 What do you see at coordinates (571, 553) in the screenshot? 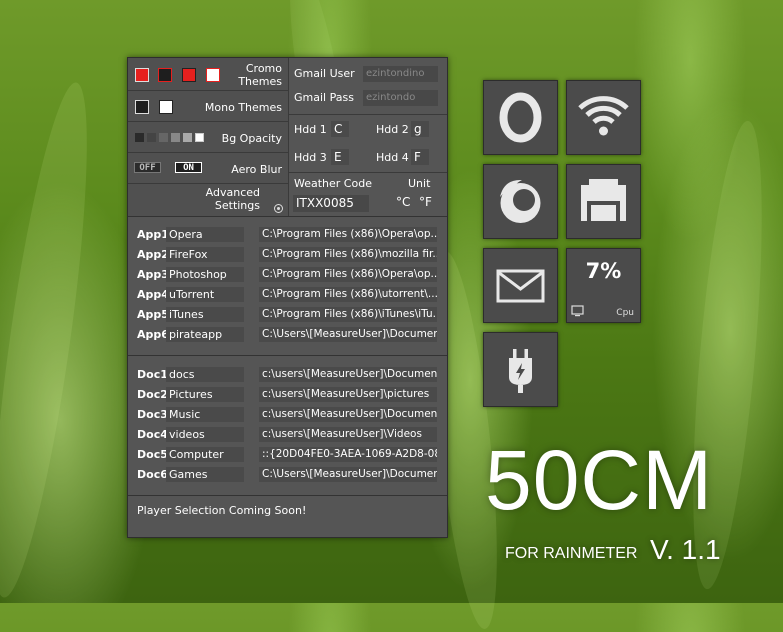
I see `brand-subtitle: FOR RAINMETER` at bounding box center [571, 553].